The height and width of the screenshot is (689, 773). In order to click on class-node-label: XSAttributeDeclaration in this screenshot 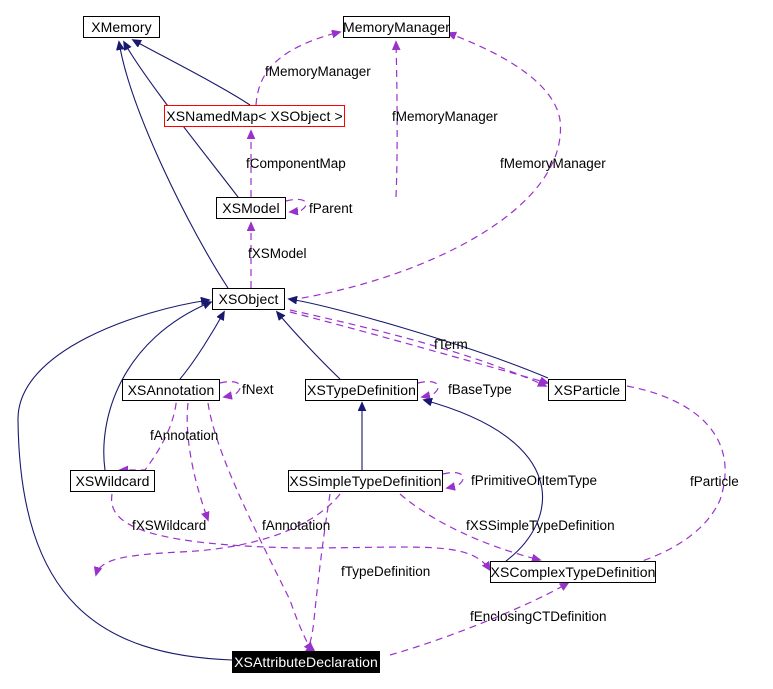, I will do `click(306, 662)`.